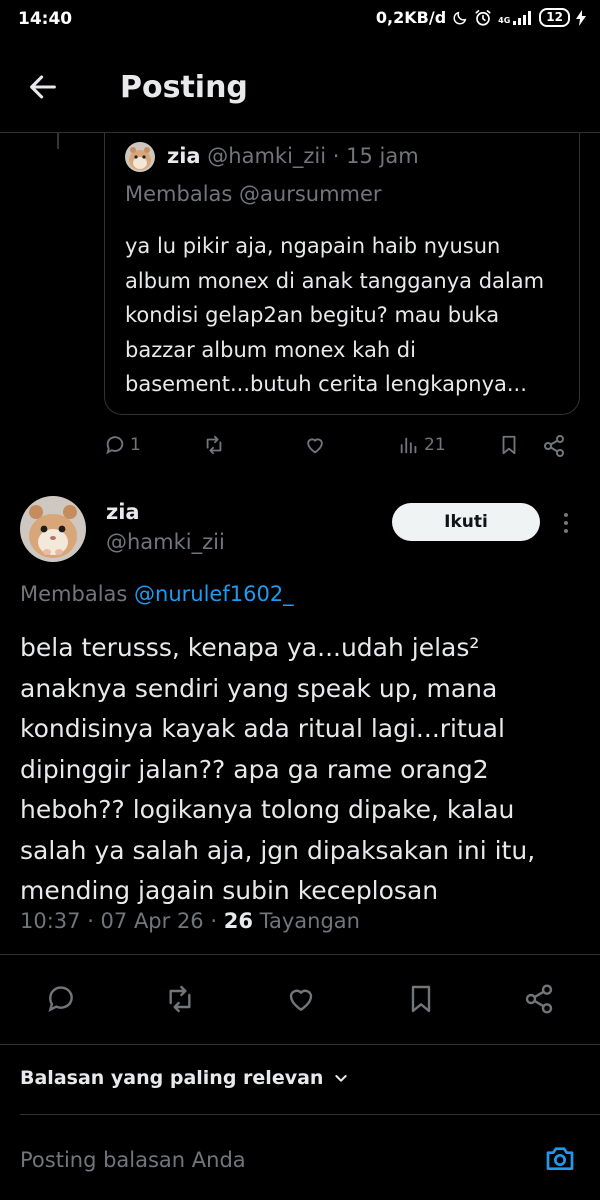  What do you see at coordinates (341, 1078) in the screenshot?
I see `chevron-down-icon` at bounding box center [341, 1078].